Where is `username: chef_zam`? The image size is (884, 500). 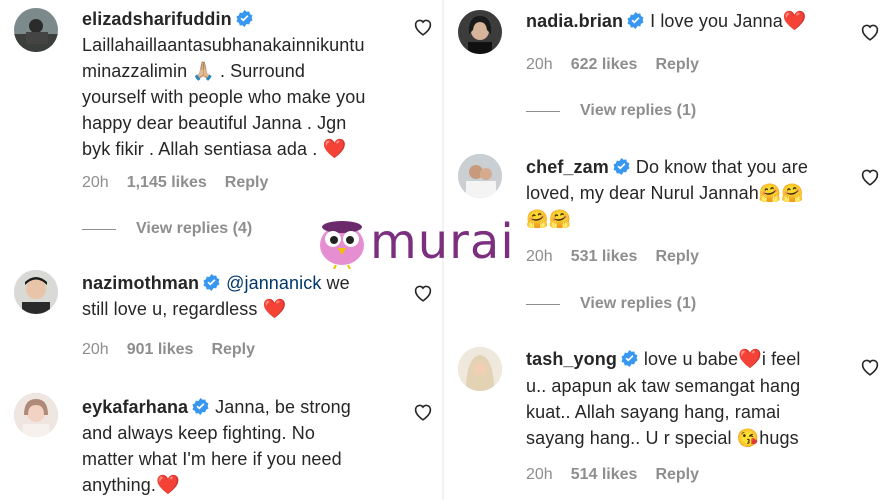
username: chef_zam is located at coordinates (567, 167).